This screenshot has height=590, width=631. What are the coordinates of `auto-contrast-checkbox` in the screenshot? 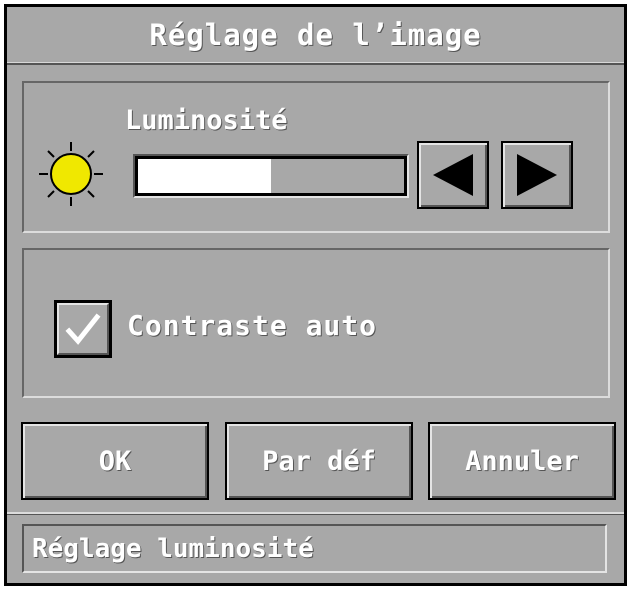 It's located at (83, 329).